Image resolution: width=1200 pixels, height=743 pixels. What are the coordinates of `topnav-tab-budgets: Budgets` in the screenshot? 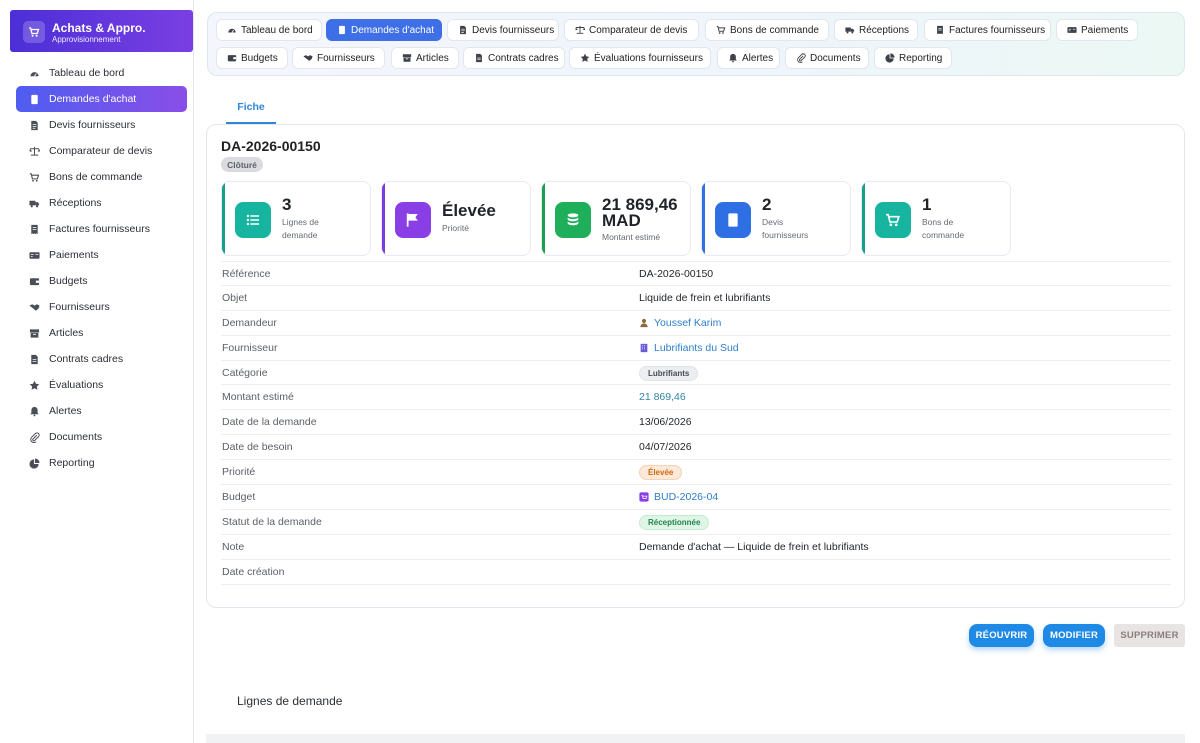 It's located at (252, 58).